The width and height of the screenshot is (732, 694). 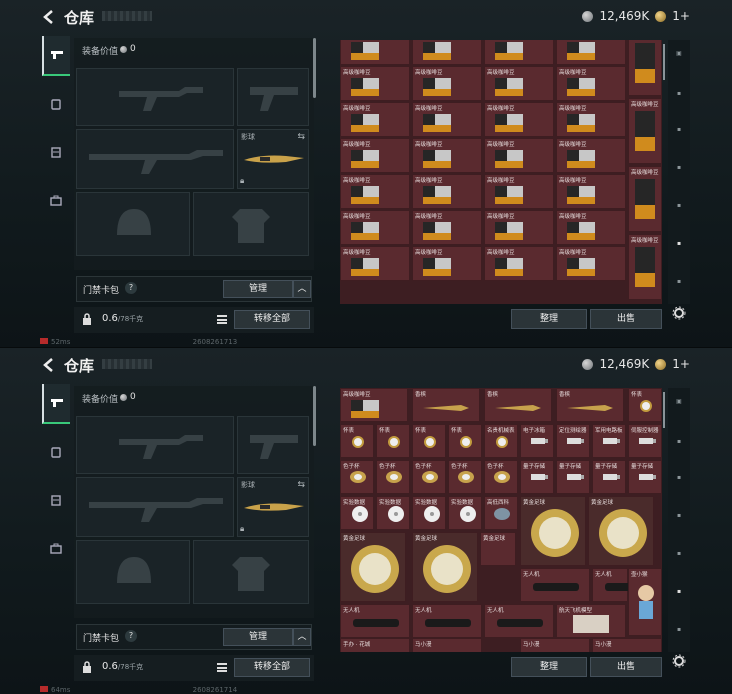 I want to click on stash-item: 马小漫, so click(x=627, y=645).